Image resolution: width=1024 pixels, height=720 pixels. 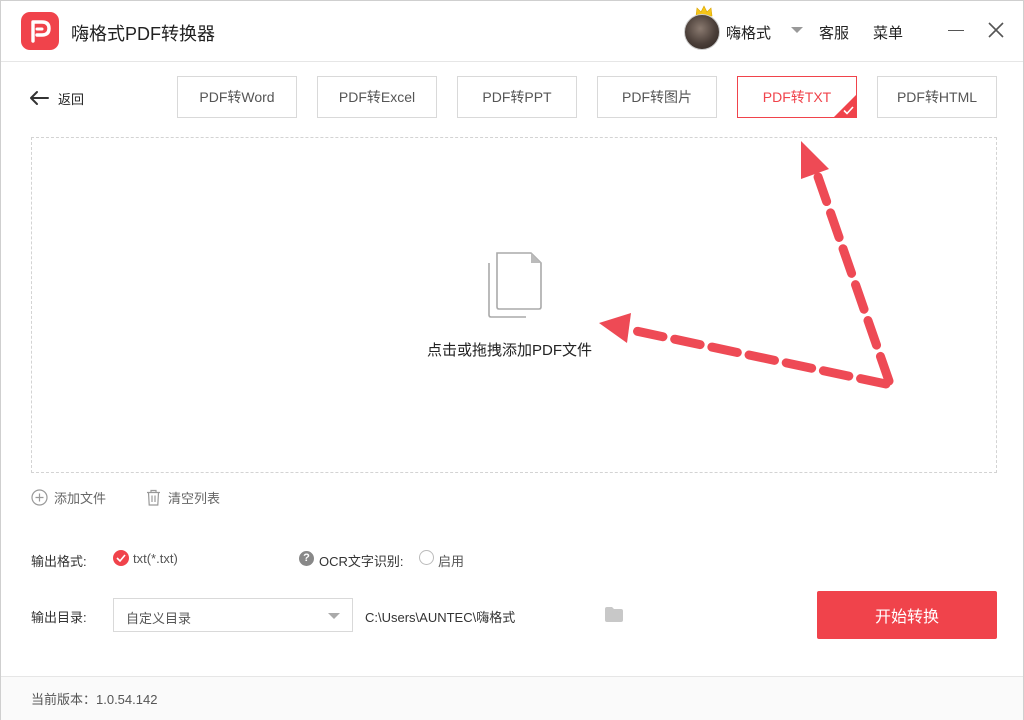 I want to click on drop-zone-prompt-text: 点击或拖拽添加PDF文件, so click(x=510, y=350).